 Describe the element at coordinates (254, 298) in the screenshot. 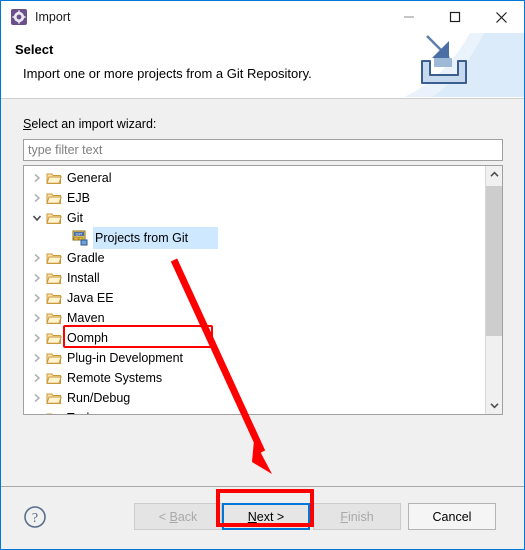

I see `tree-row: Java EE` at that location.